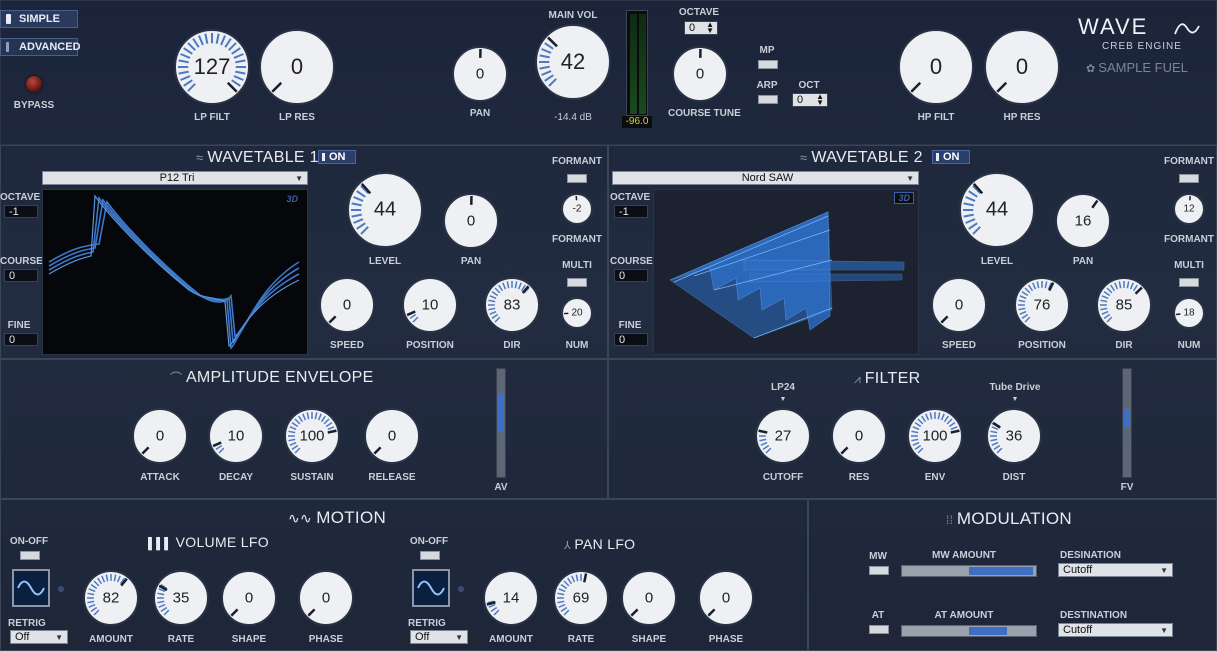 This screenshot has height=651, width=1217. What do you see at coordinates (1127, 487) in the screenshot?
I see `fv-label: FV` at bounding box center [1127, 487].